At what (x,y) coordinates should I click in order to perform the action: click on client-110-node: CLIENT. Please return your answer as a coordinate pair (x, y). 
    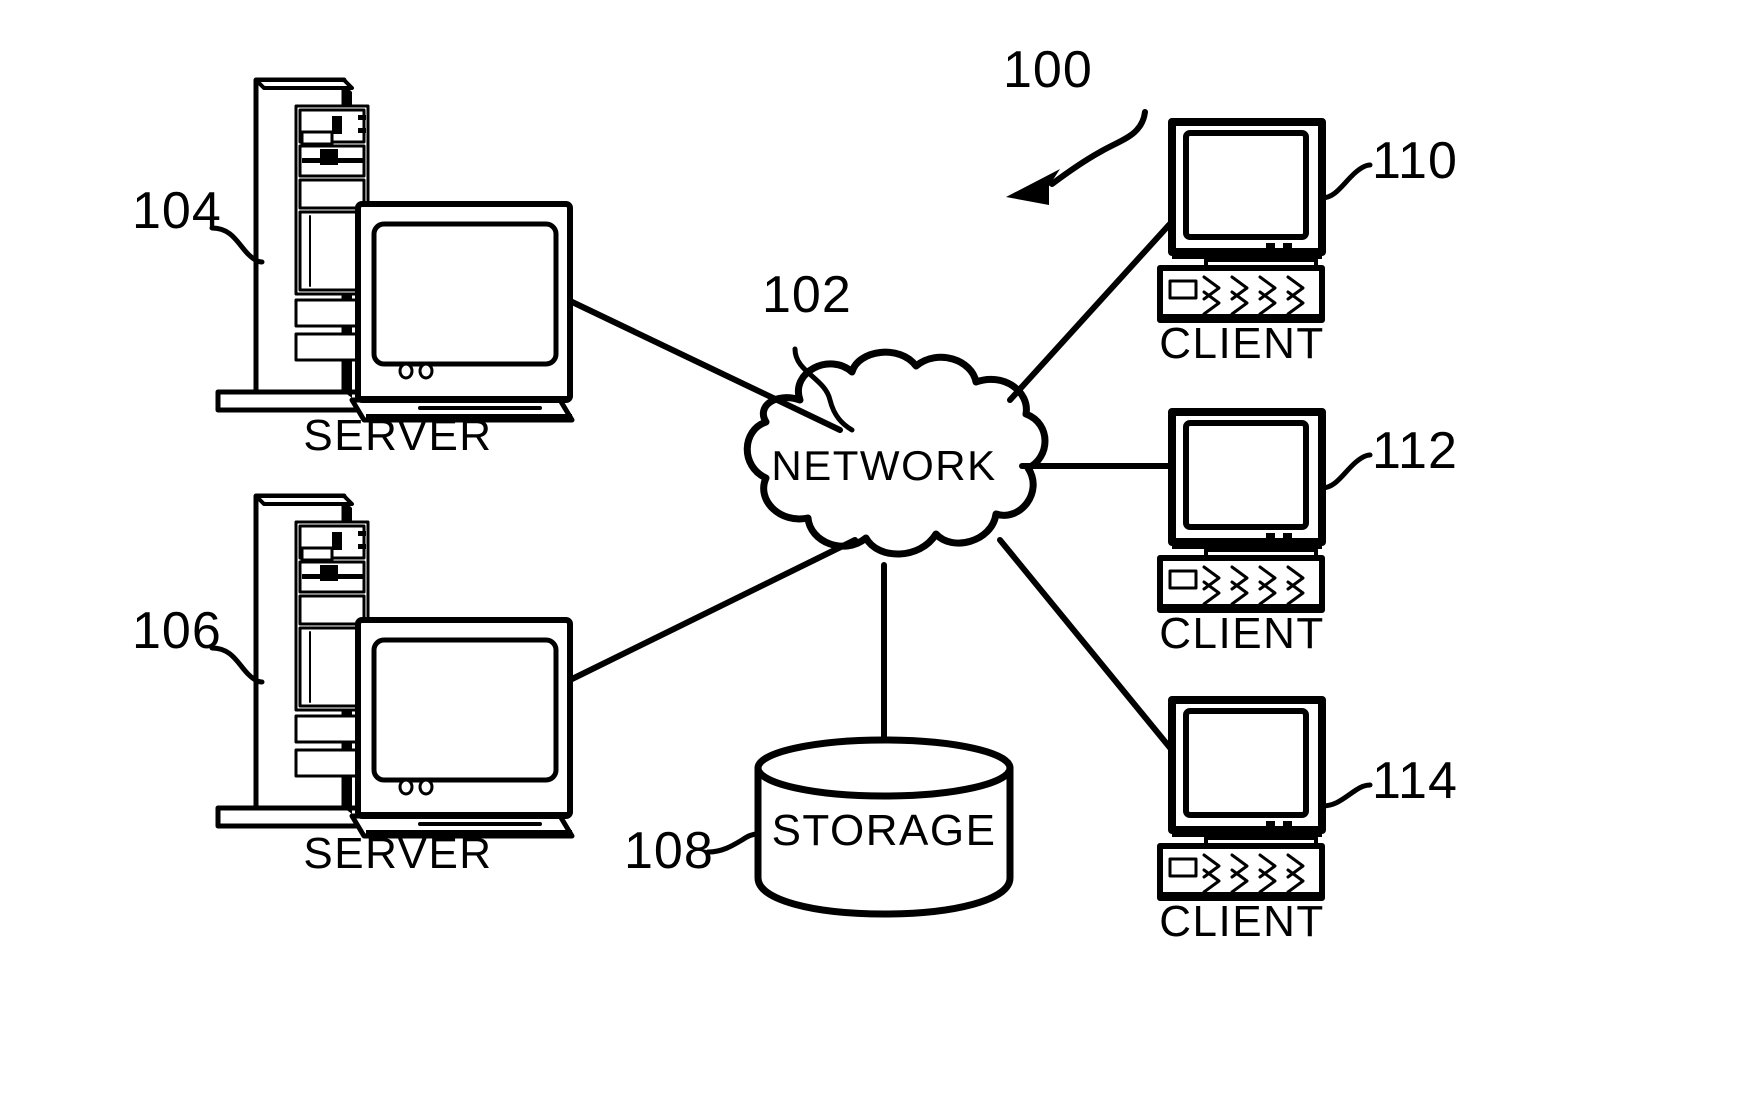
    Looking at the image, I should click on (1241, 243).